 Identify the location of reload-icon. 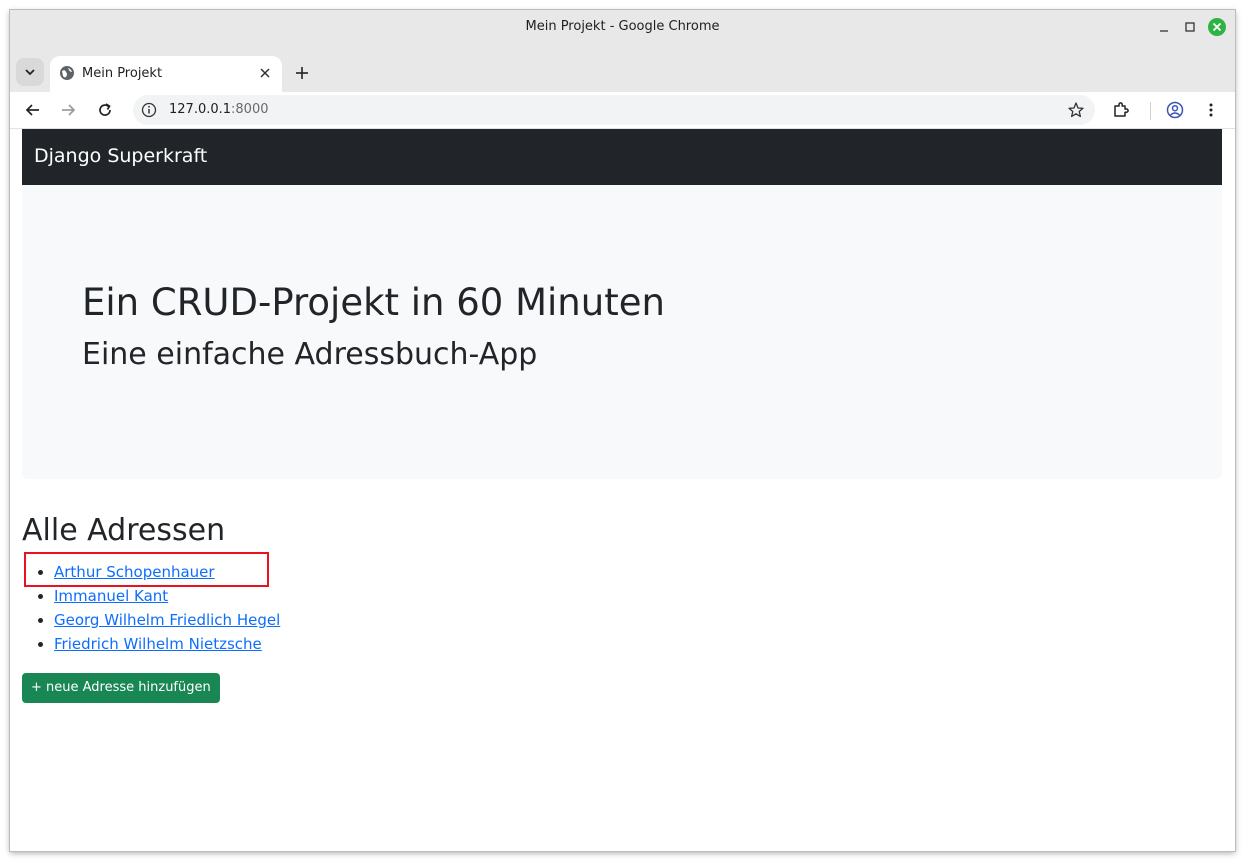
(105, 109).